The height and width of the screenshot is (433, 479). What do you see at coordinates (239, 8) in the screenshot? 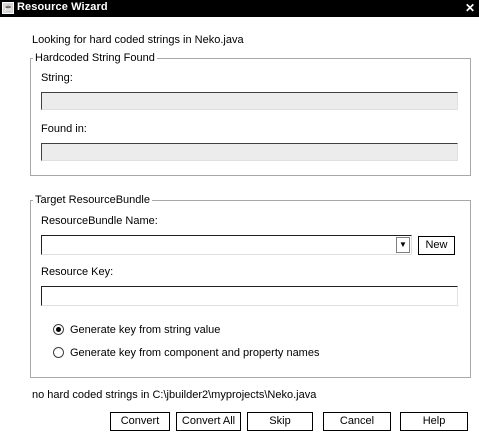
I see `title-bar: ☕ Resource Wizard ✕` at bounding box center [239, 8].